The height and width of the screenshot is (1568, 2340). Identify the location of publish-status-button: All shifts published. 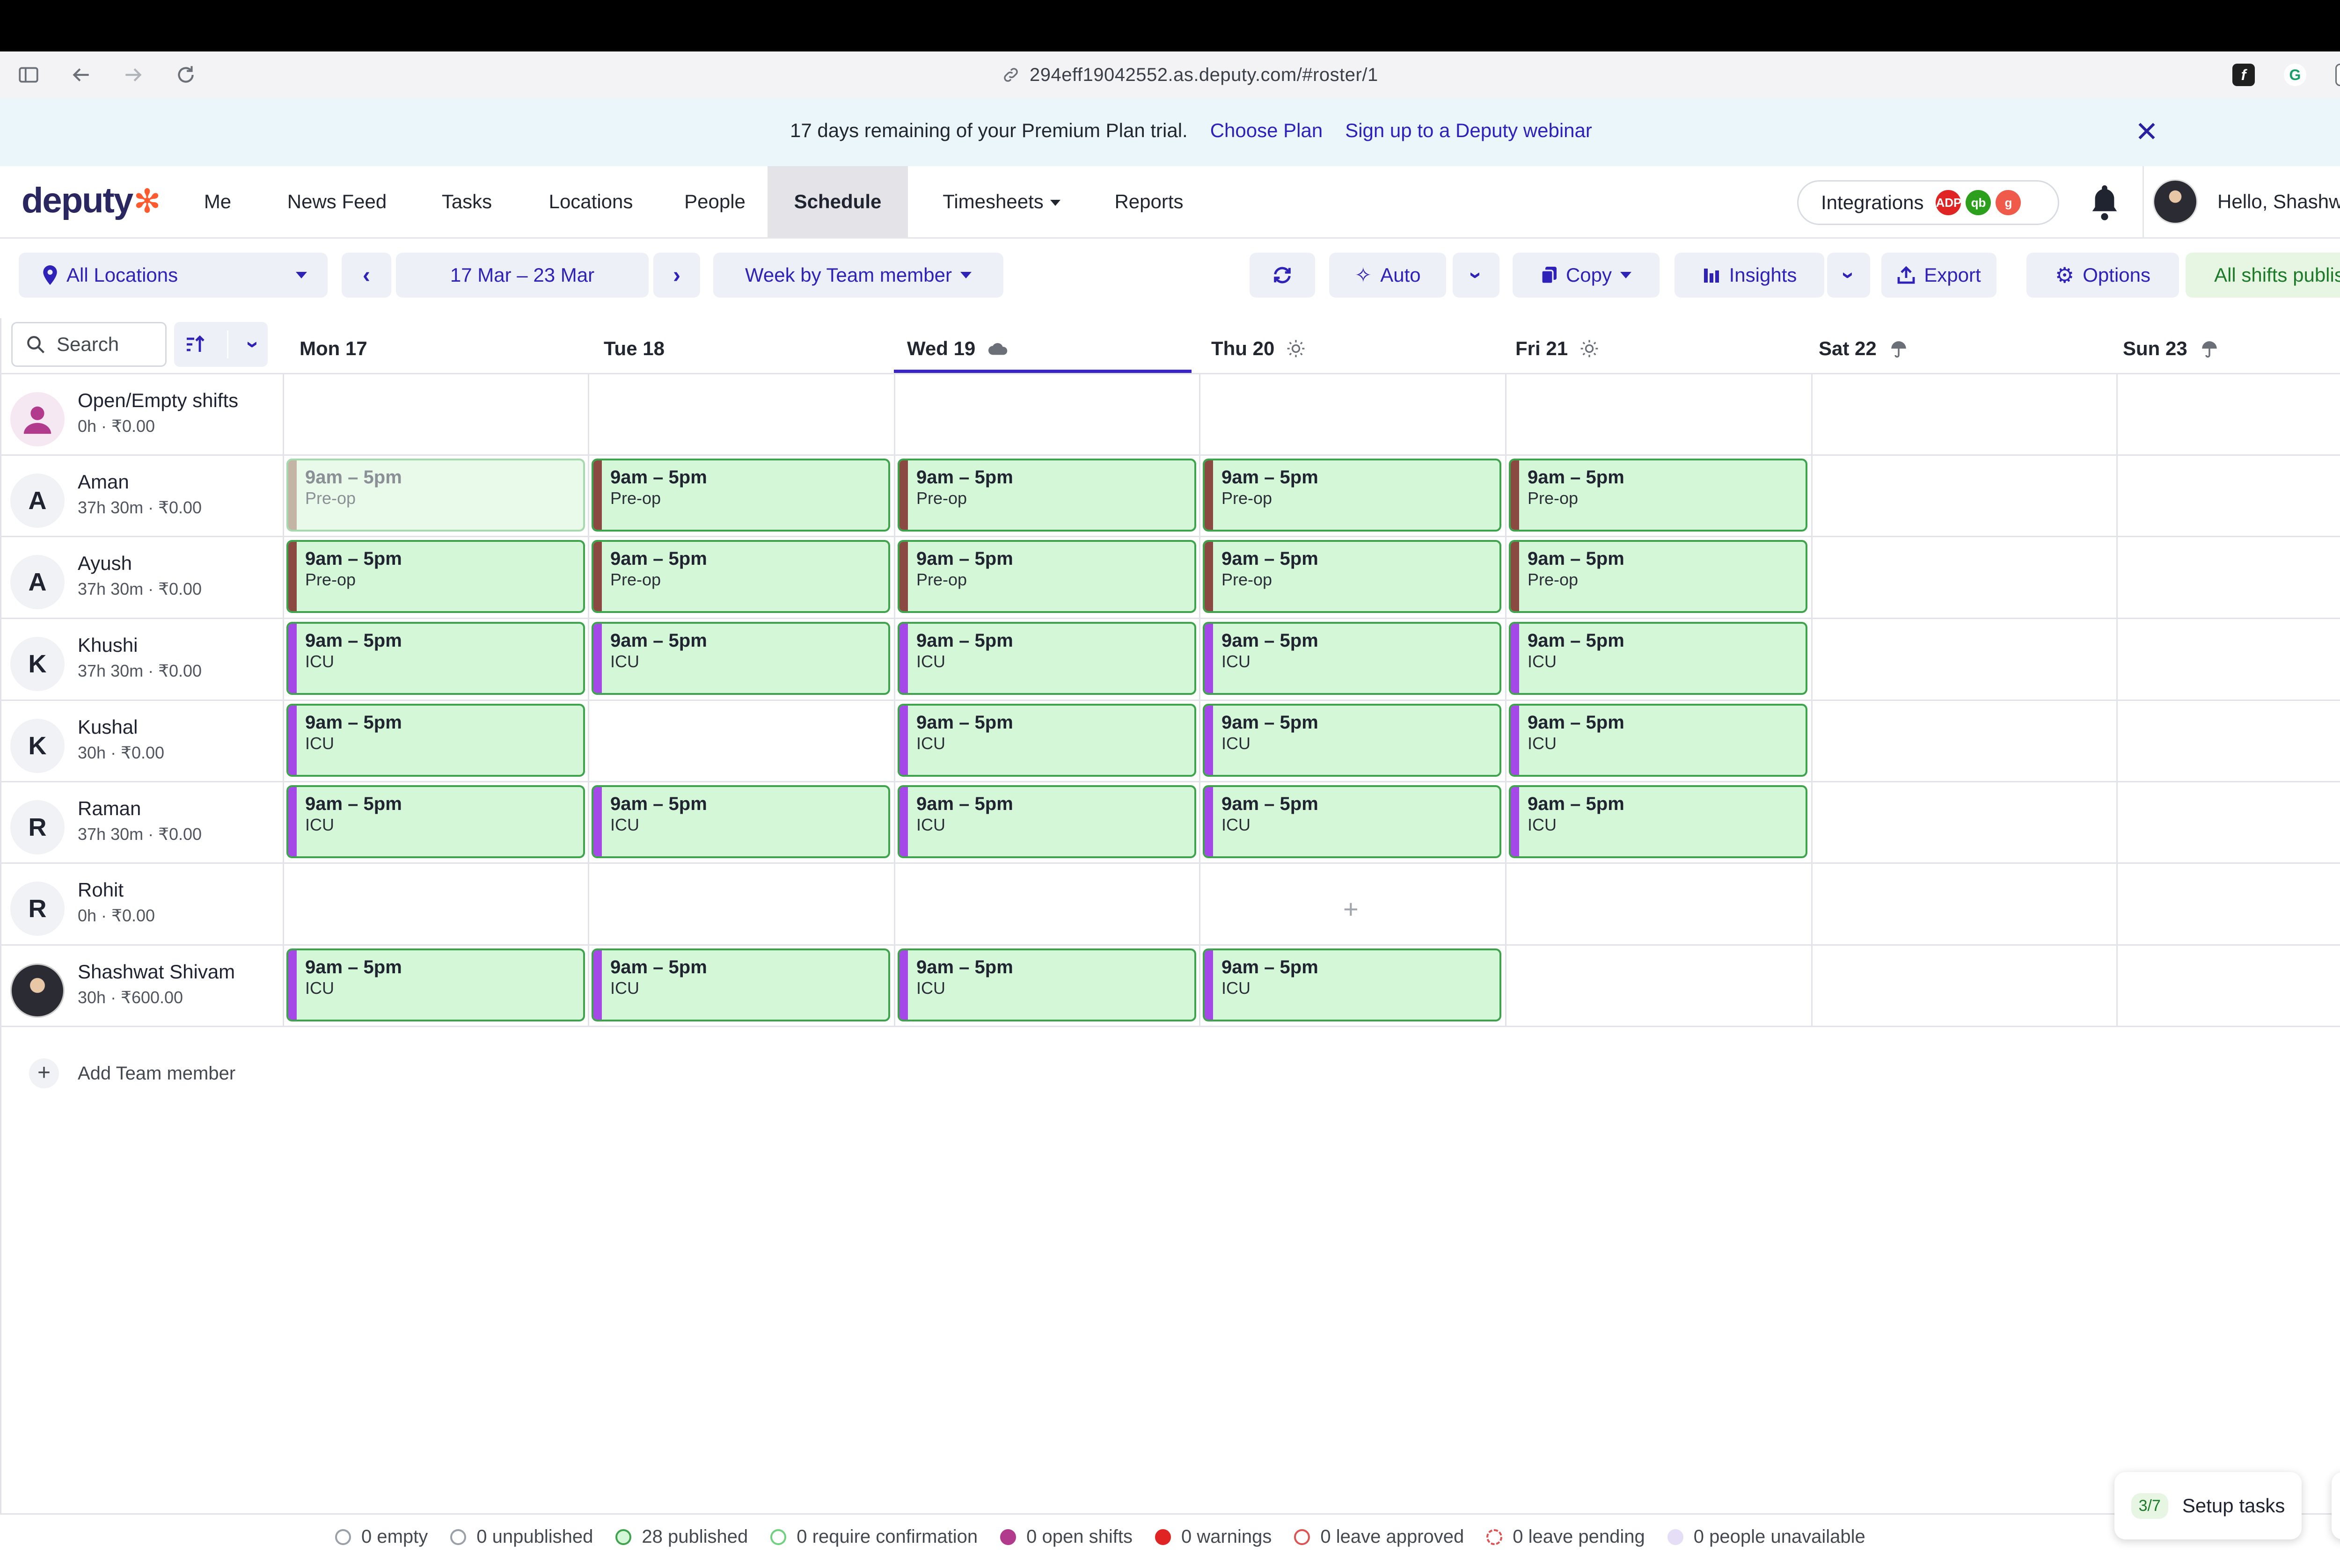
(2263, 275).